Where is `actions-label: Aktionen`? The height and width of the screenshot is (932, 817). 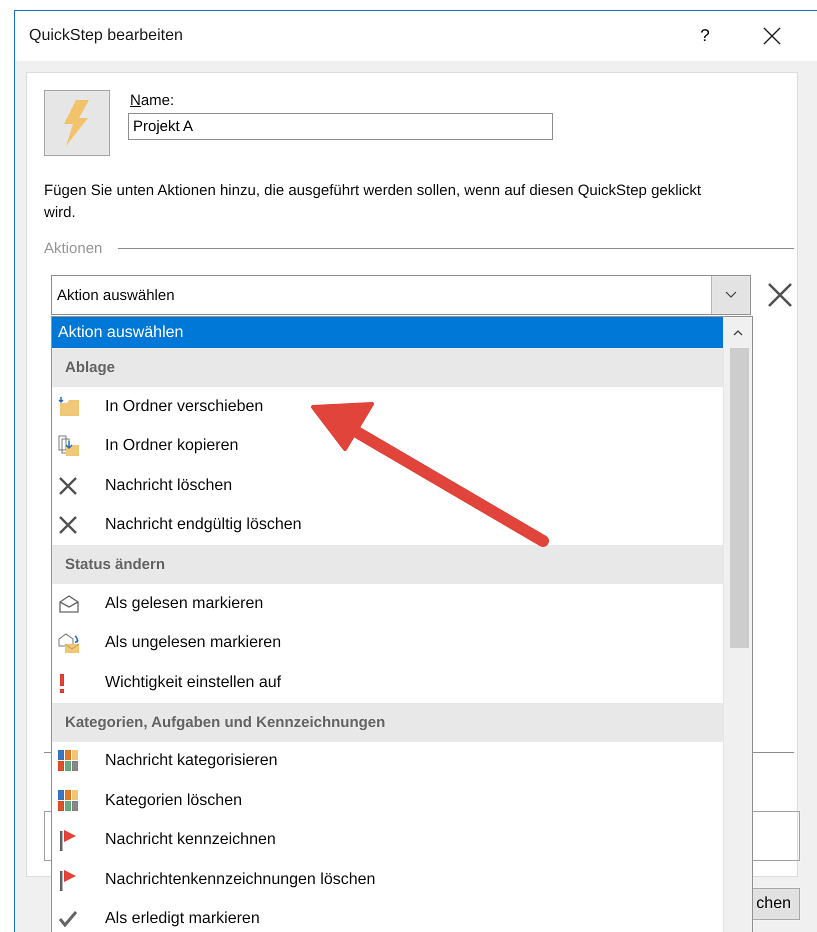 actions-label: Aktionen is located at coordinates (73, 248).